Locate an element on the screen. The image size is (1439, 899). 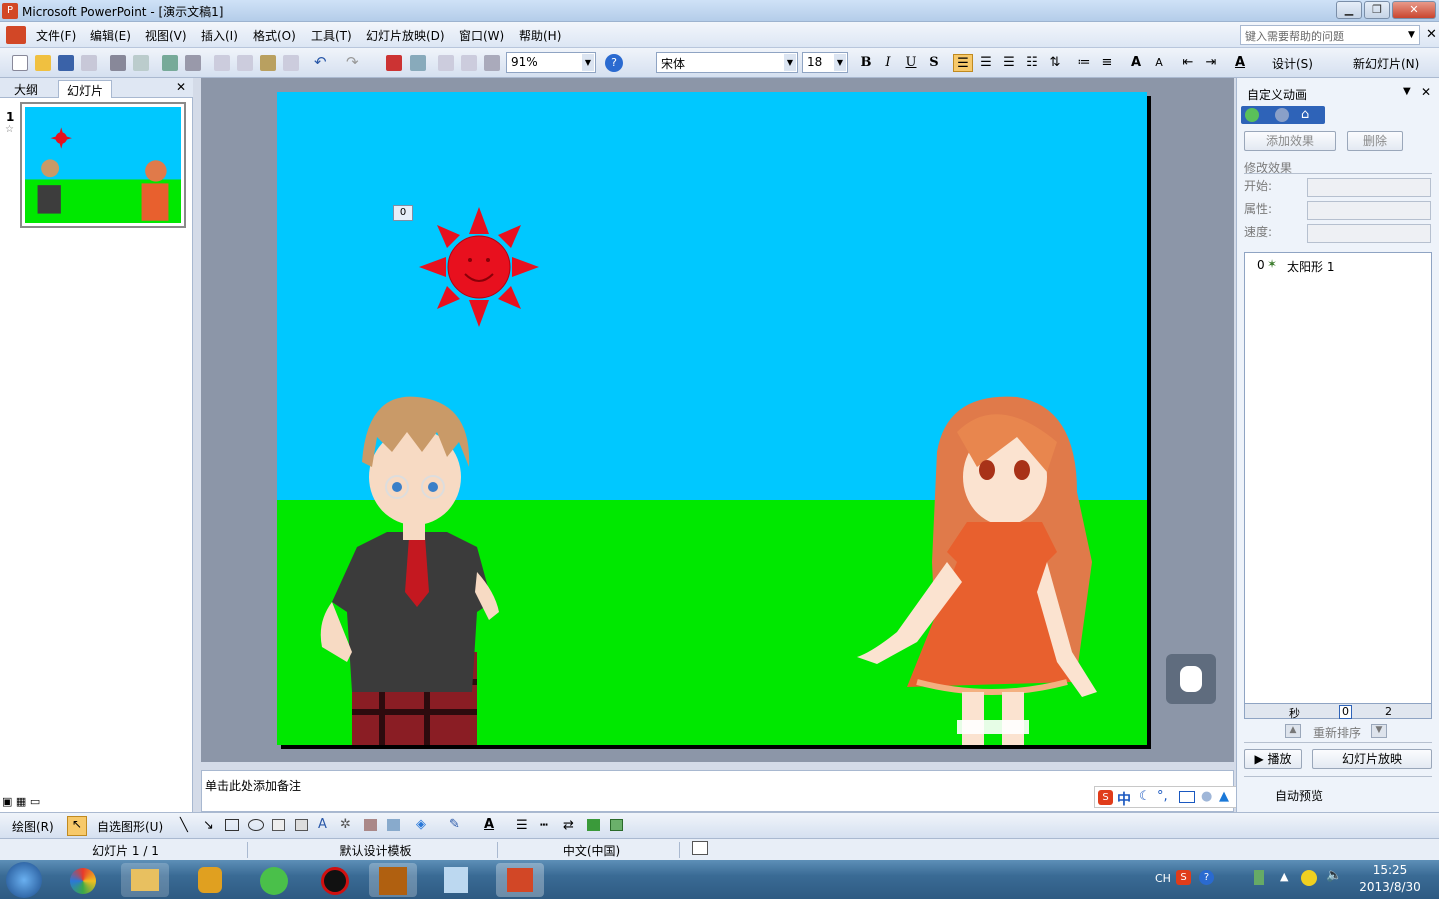
minimize-button: ▁ is located at coordinates (1349, 10).